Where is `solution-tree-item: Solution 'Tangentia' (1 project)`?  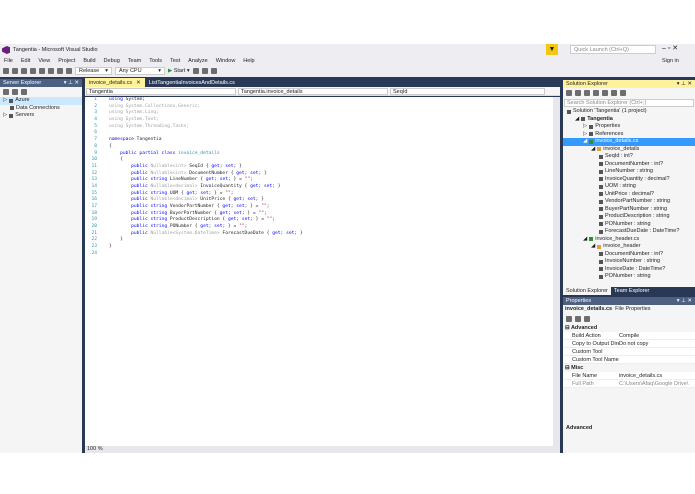
solution-tree-item: Solution 'Tangentia' (1 project) is located at coordinates (629, 112).